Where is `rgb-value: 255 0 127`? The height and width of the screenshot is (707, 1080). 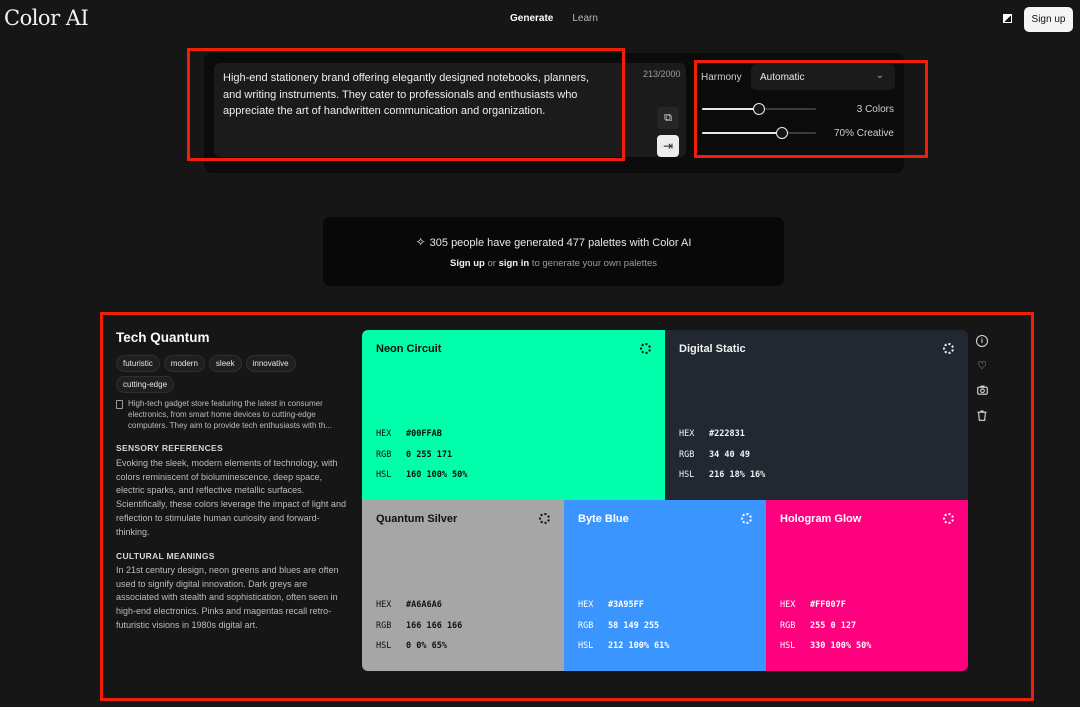 rgb-value: 255 0 127 is located at coordinates (833, 626).